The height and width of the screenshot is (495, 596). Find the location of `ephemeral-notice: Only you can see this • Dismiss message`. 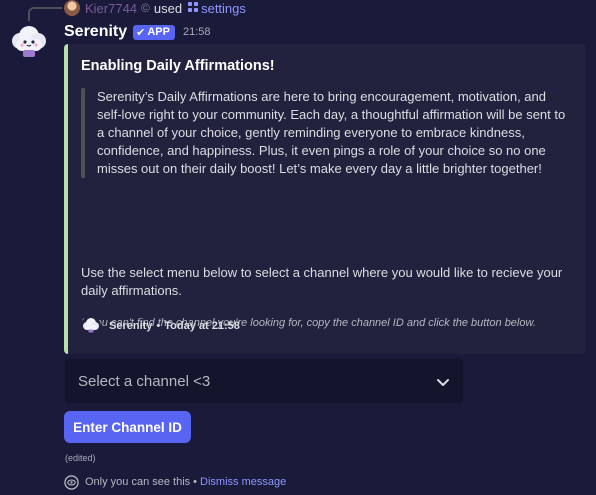

ephemeral-notice: Only you can see this • Dismiss message is located at coordinates (175, 482).